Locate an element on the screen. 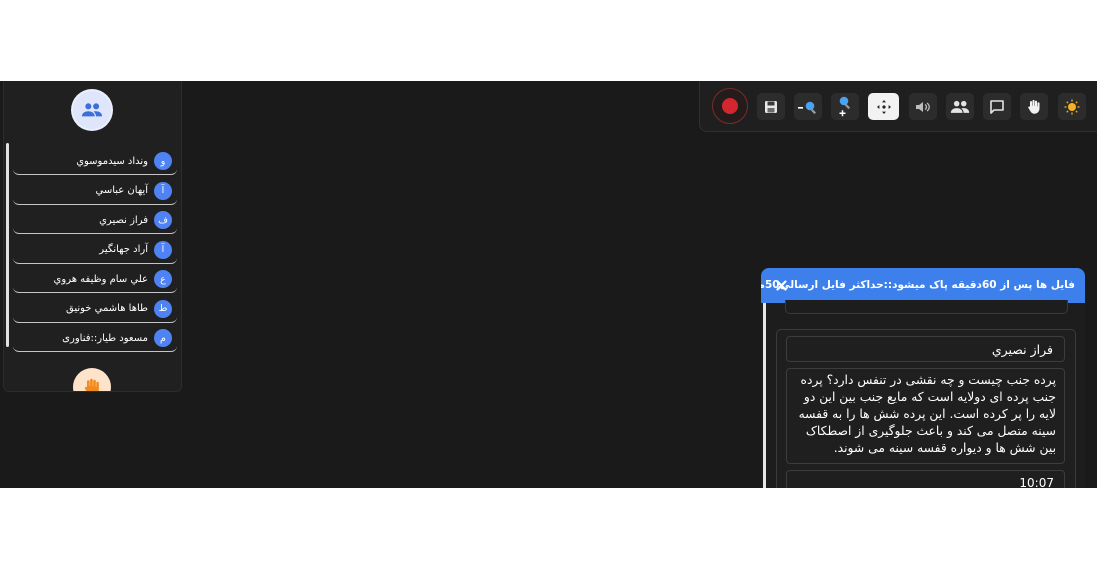  speaker-icon is located at coordinates (923, 106).